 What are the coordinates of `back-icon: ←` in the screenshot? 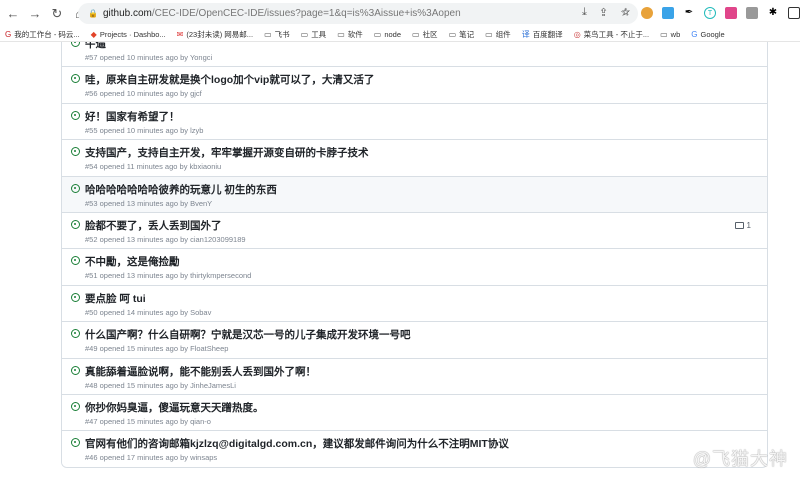 It's located at (13, 13).